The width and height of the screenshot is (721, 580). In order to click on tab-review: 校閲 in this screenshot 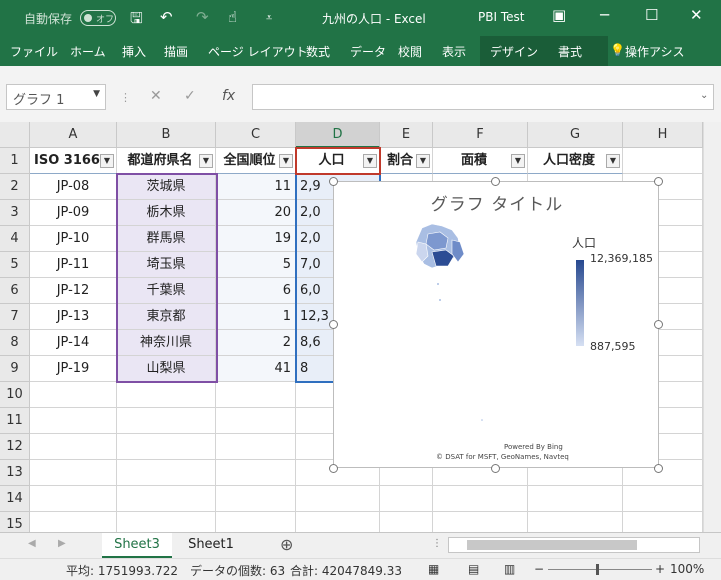, I will do `click(410, 51)`.